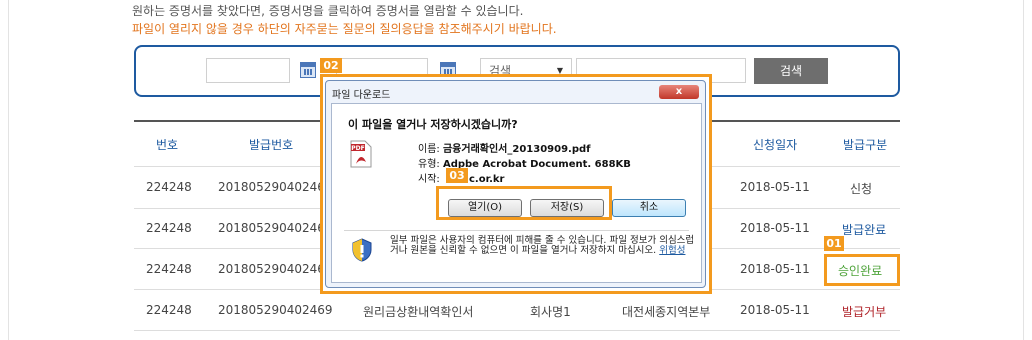 The image size is (1032, 340). I want to click on dialog-separator, so click(516, 230).